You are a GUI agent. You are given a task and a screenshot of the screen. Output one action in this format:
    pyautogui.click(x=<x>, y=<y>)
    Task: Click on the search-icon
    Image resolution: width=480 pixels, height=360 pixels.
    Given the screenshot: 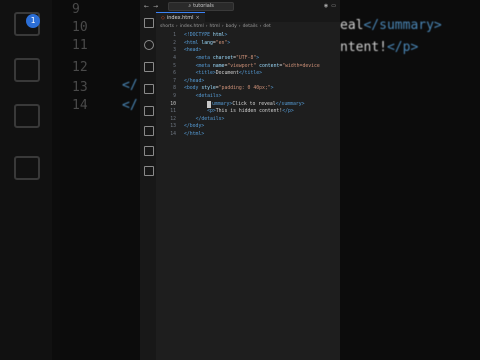 What is the action you would take?
    pyautogui.click(x=149, y=45)
    